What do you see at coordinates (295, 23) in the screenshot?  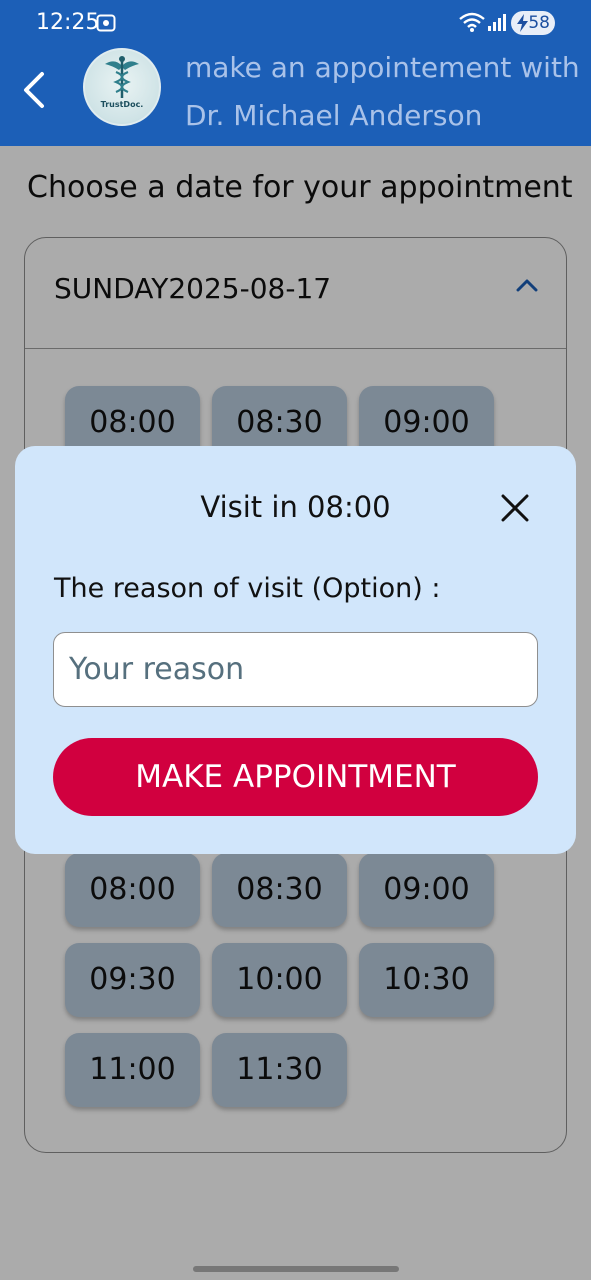 I see `status-bar: 12:25 58` at bounding box center [295, 23].